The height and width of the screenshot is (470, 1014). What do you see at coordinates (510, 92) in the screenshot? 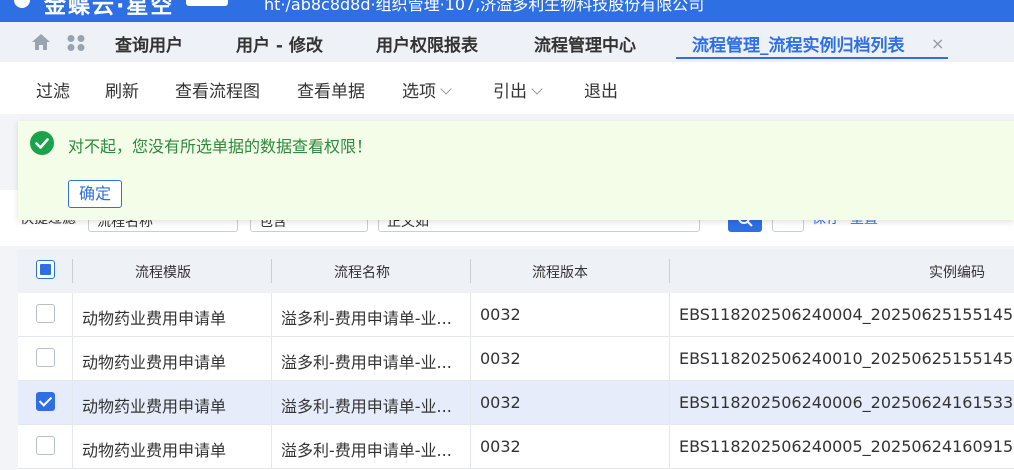
I see `export-label: 引出` at bounding box center [510, 92].